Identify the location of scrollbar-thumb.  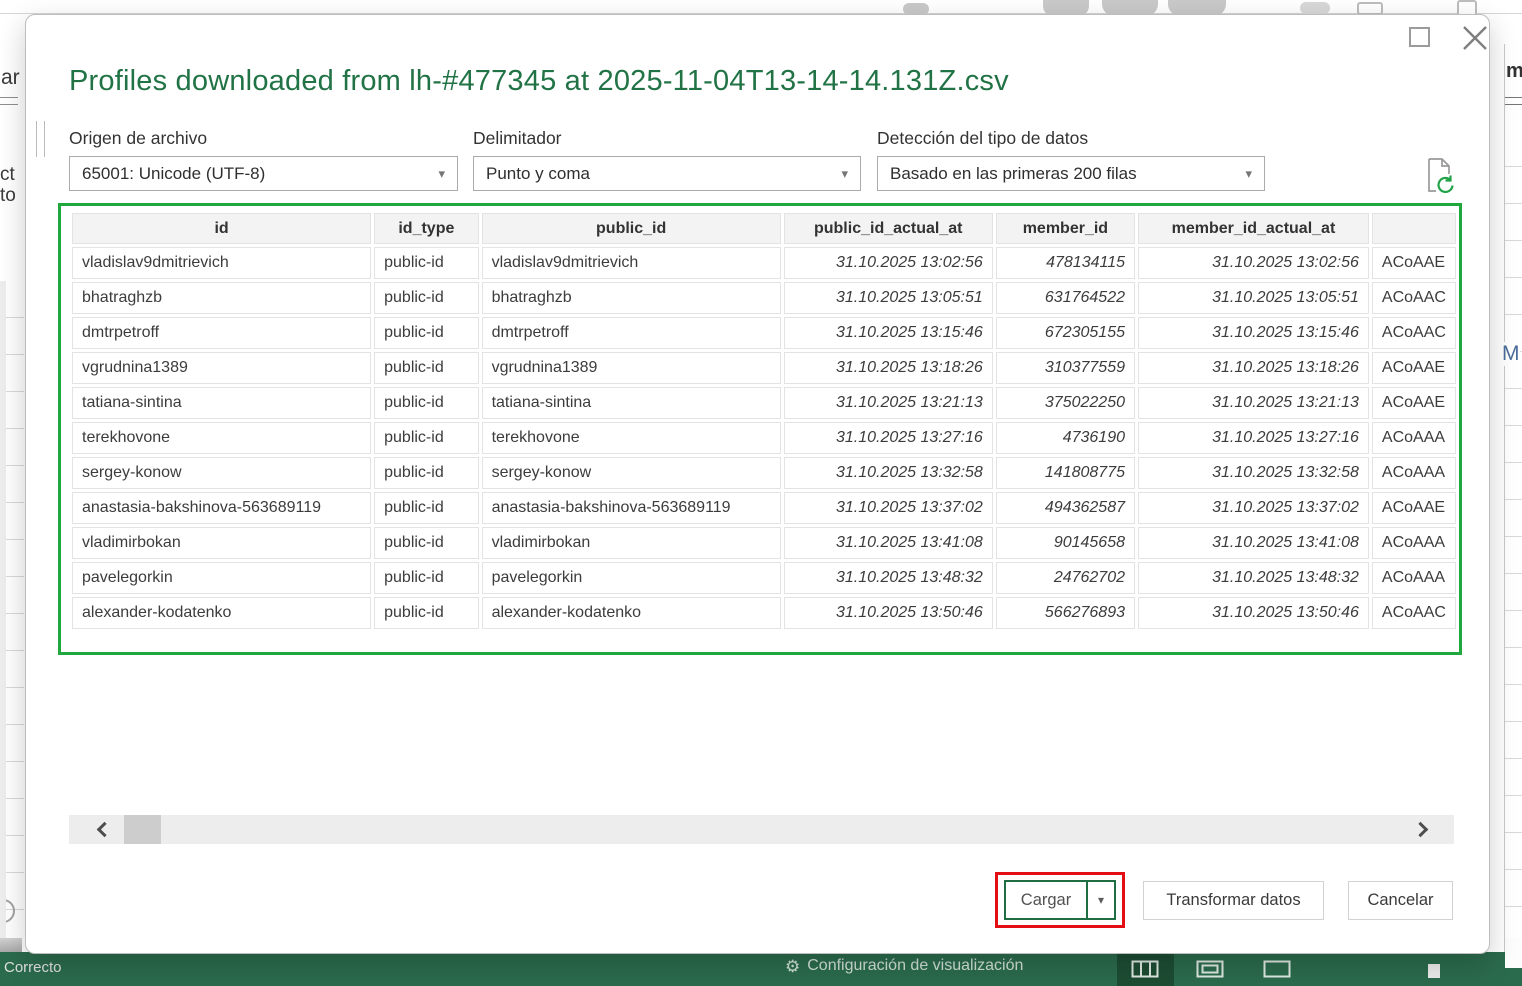
(142, 829).